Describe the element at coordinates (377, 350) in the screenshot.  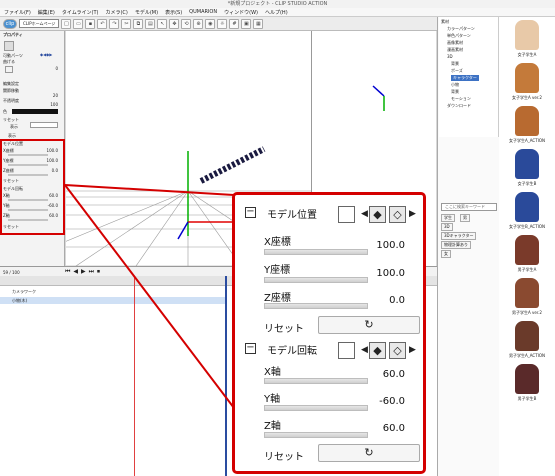
I see `keyframe-diamond-icon-3: ◆` at that location.